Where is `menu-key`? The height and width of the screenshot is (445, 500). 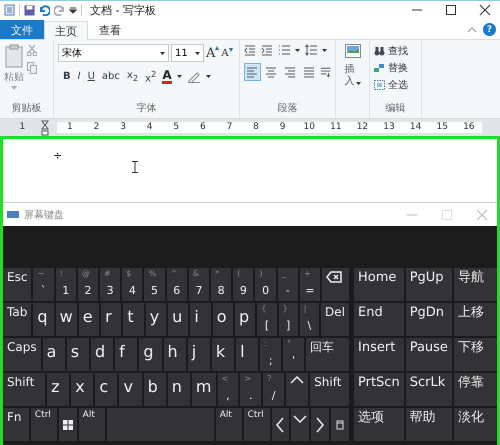 menu-key is located at coordinates (340, 424).